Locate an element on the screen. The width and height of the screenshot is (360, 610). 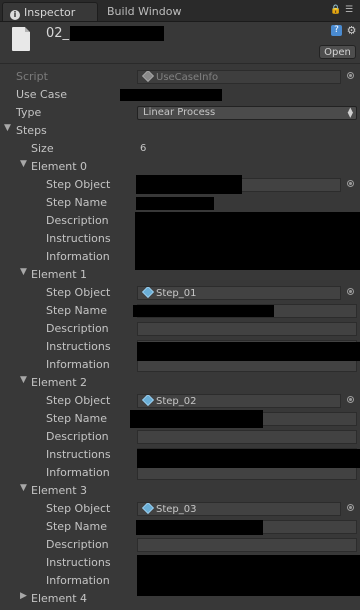
step-object-value: Step_01 is located at coordinates (176, 293).